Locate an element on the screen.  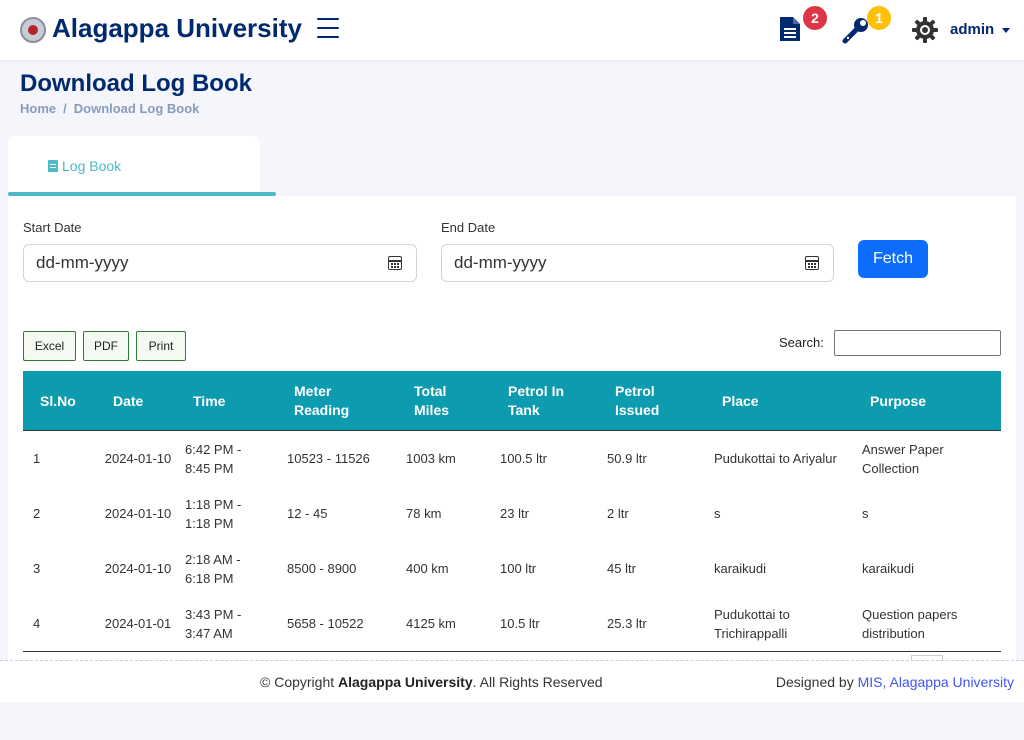
cell-place: Pudukottai to Ariyalur is located at coordinates (775, 458).